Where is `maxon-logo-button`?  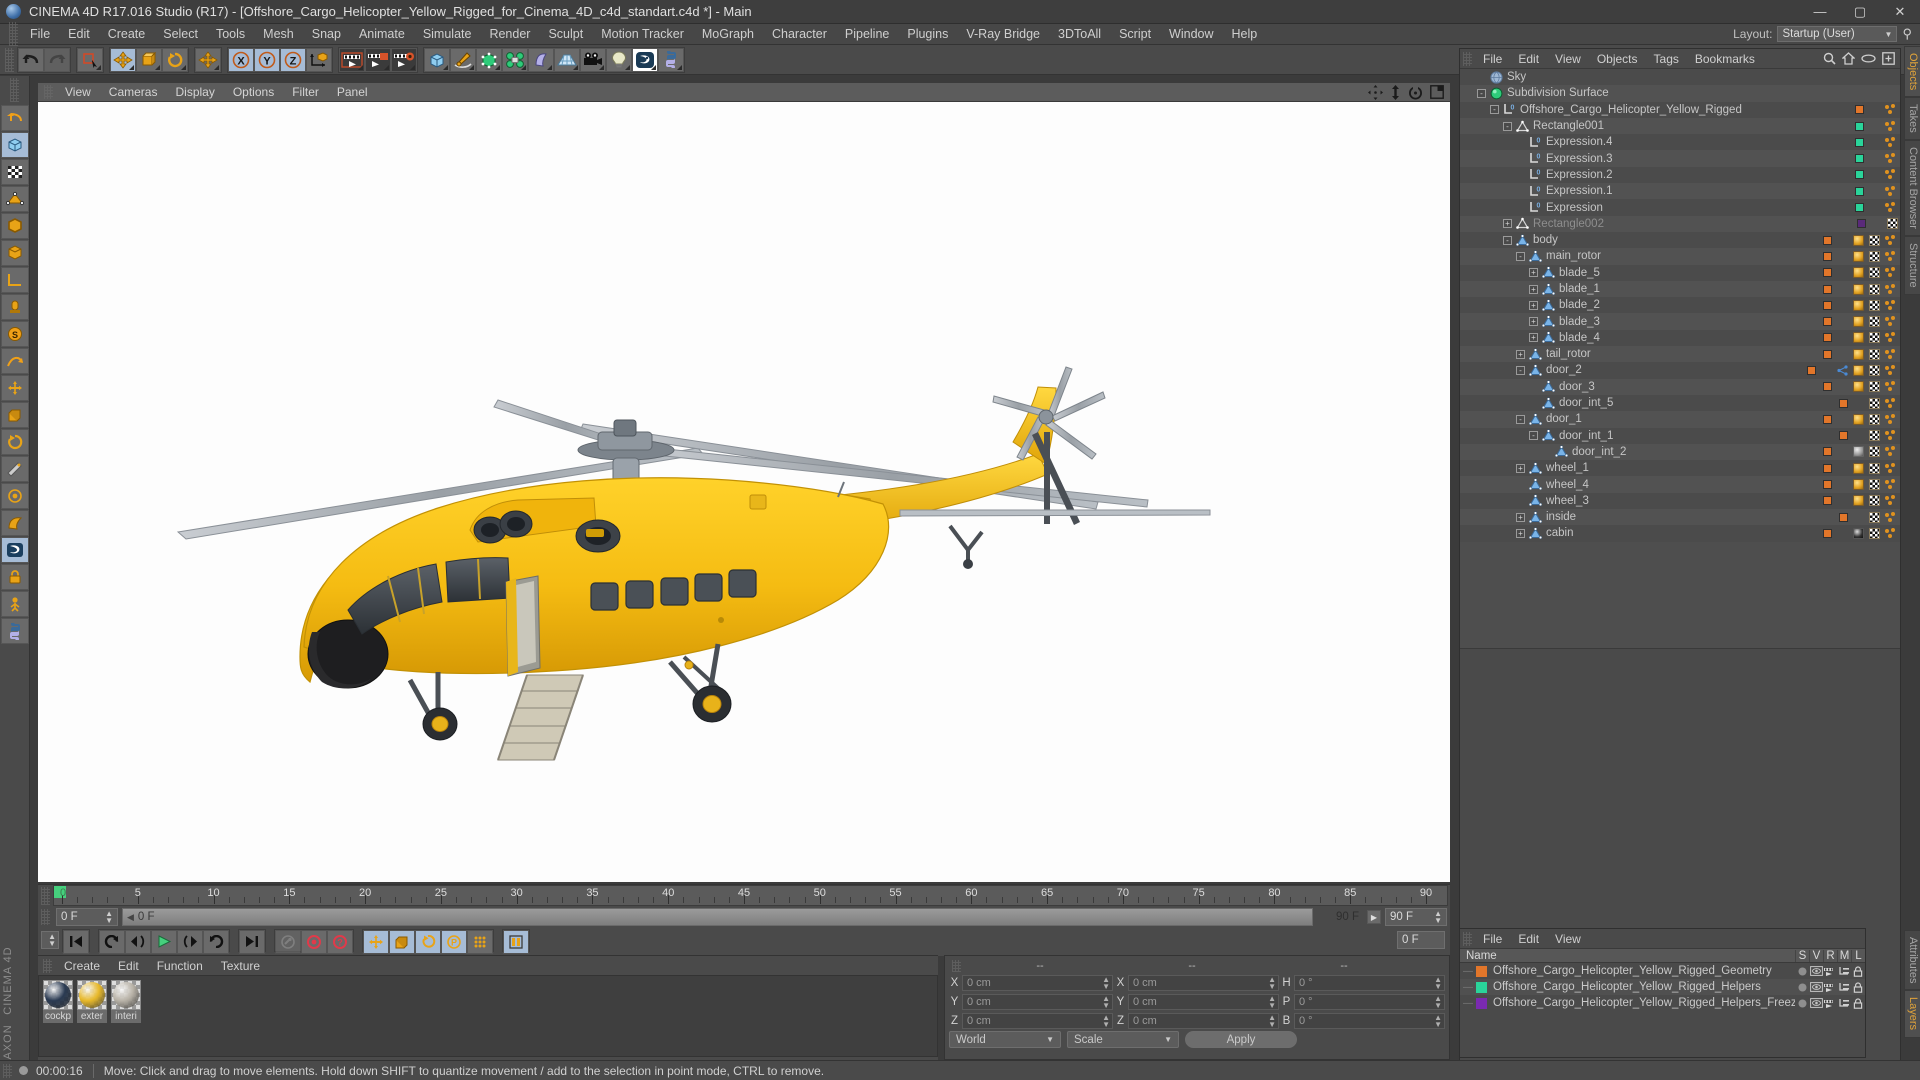 maxon-logo-button is located at coordinates (15, 550).